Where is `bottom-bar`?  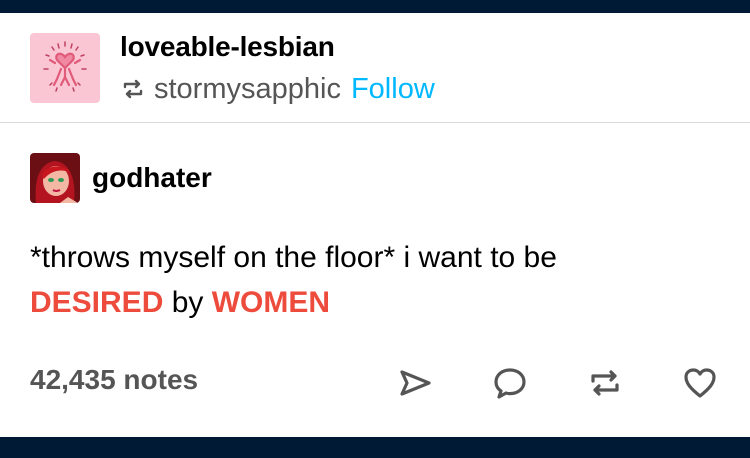
bottom-bar is located at coordinates (375, 447).